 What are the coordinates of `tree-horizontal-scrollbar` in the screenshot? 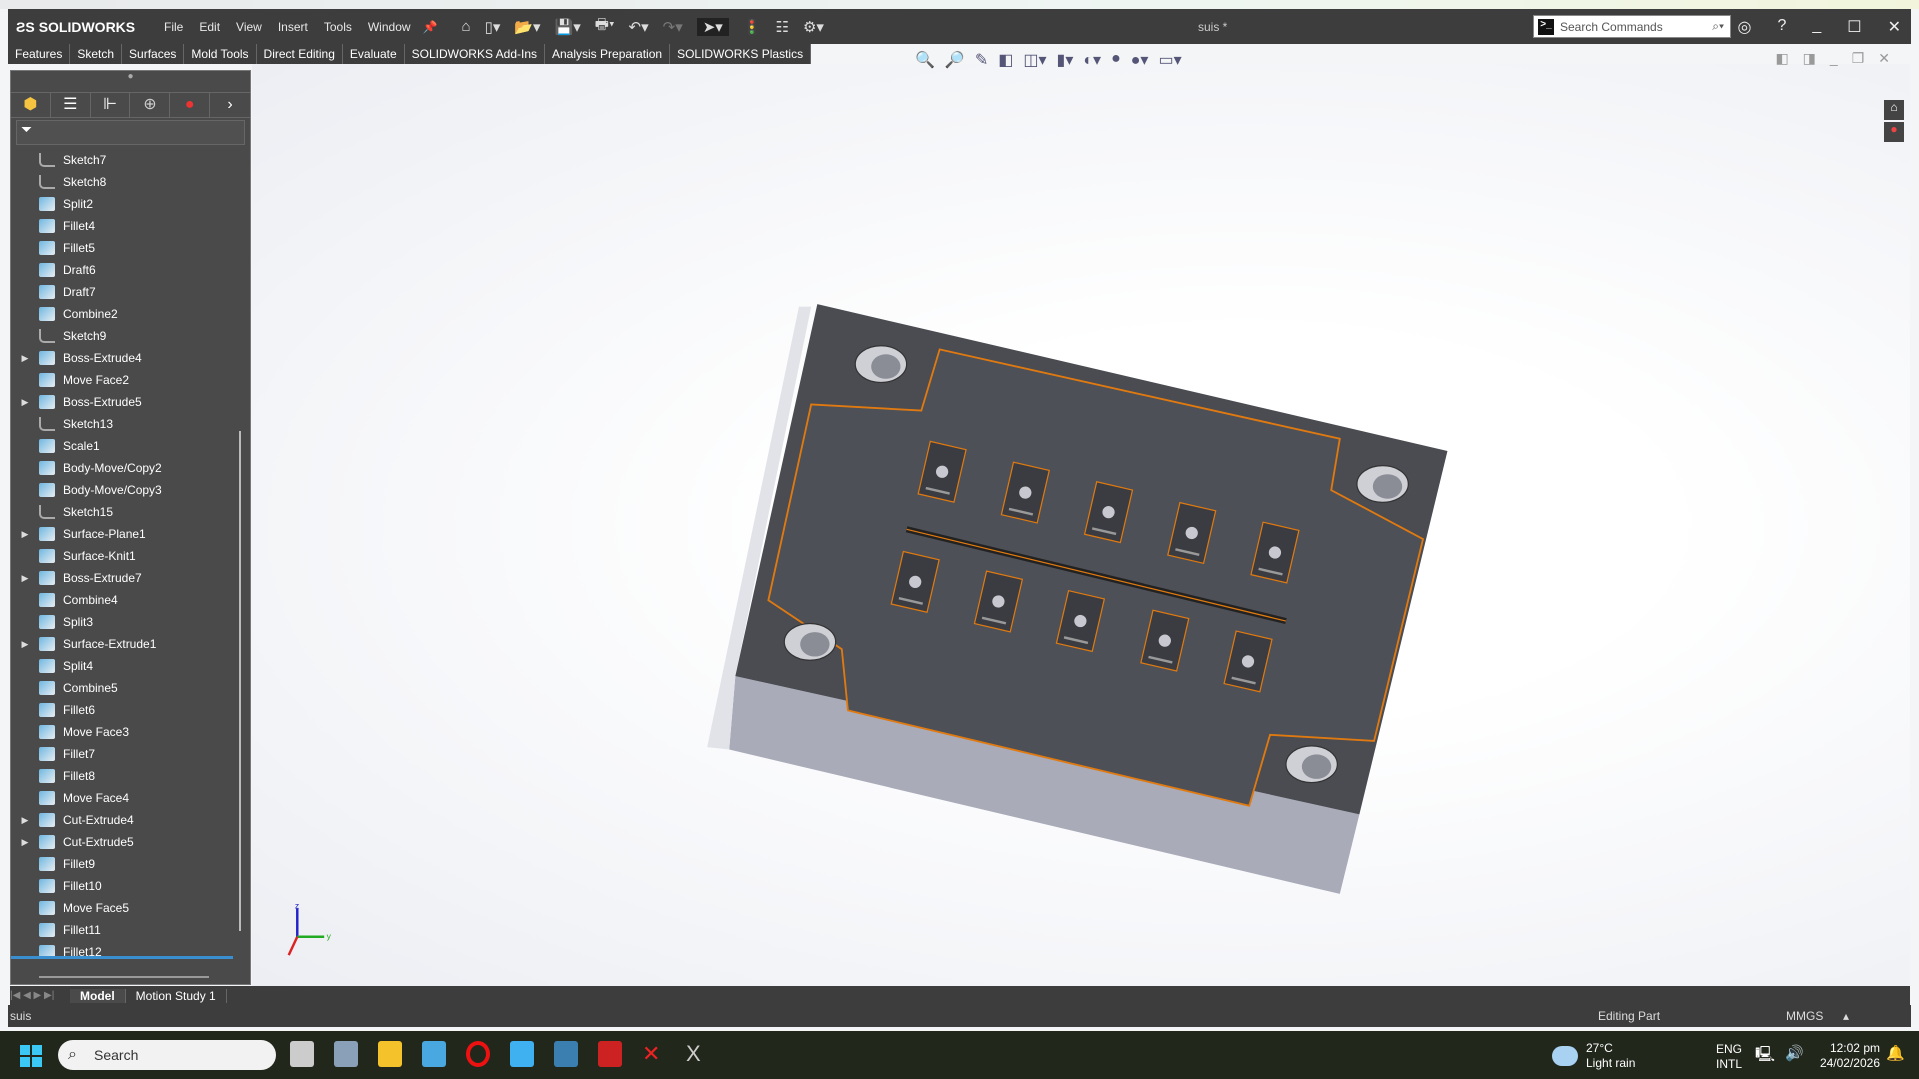 It's located at (124, 977).